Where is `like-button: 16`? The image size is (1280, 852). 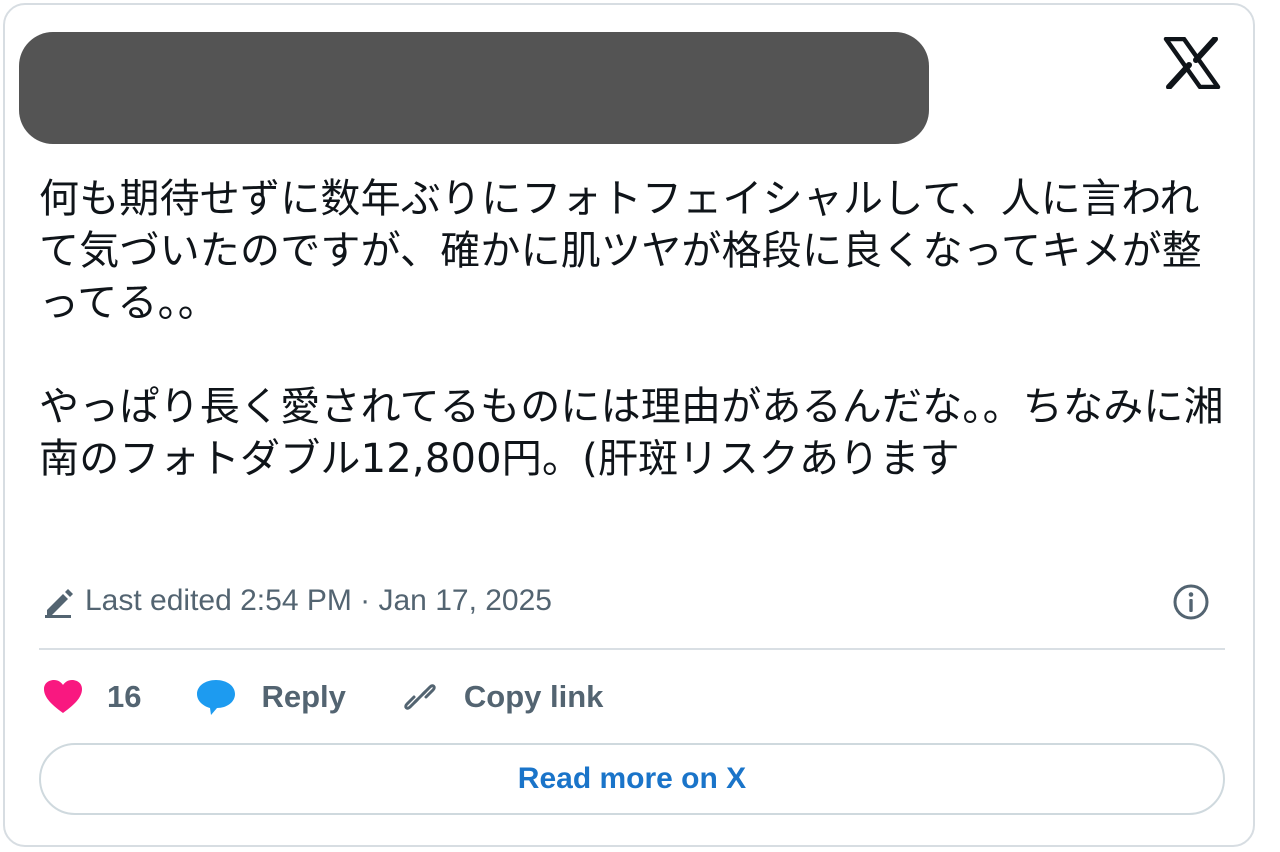
like-button: 16 is located at coordinates (92, 697).